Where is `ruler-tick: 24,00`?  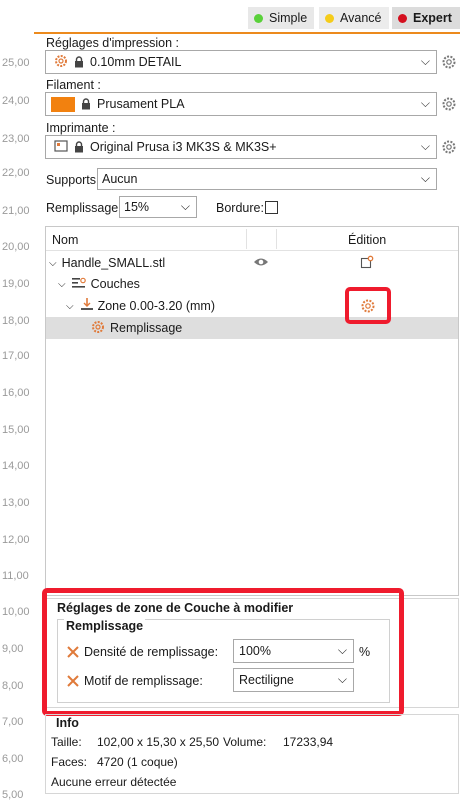 ruler-tick: 24,00 is located at coordinates (16, 101).